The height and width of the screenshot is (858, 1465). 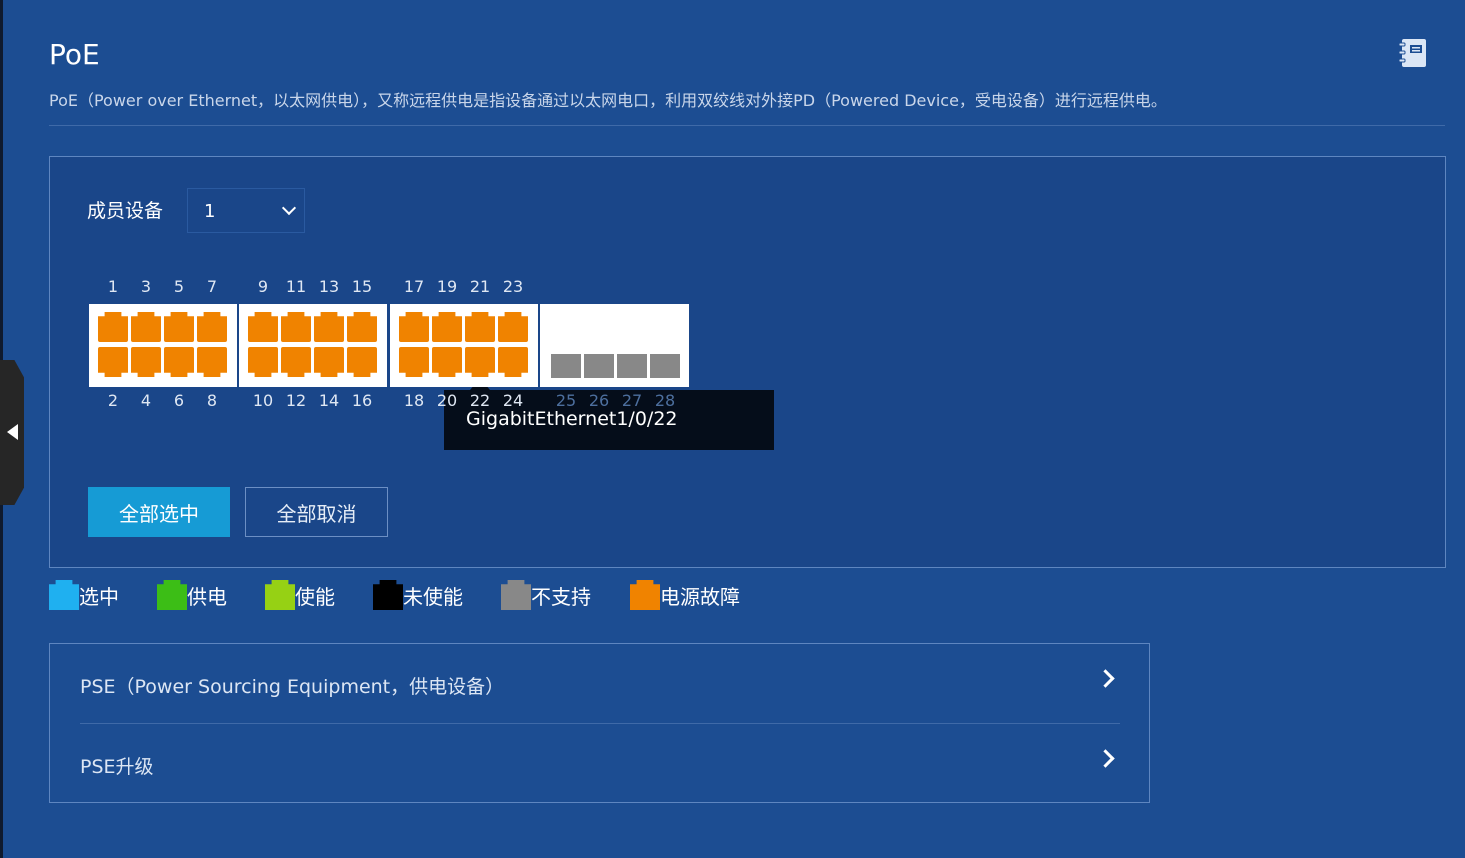 What do you see at coordinates (292, 687) in the screenshot?
I see `accordion-item-pse-label: PSE（Power Sourcing Equipment，供电设备）` at bounding box center [292, 687].